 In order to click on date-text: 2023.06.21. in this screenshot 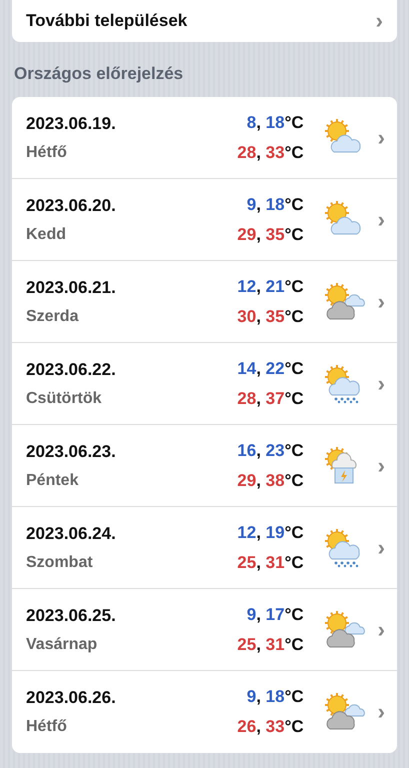, I will do `click(71, 288)`.